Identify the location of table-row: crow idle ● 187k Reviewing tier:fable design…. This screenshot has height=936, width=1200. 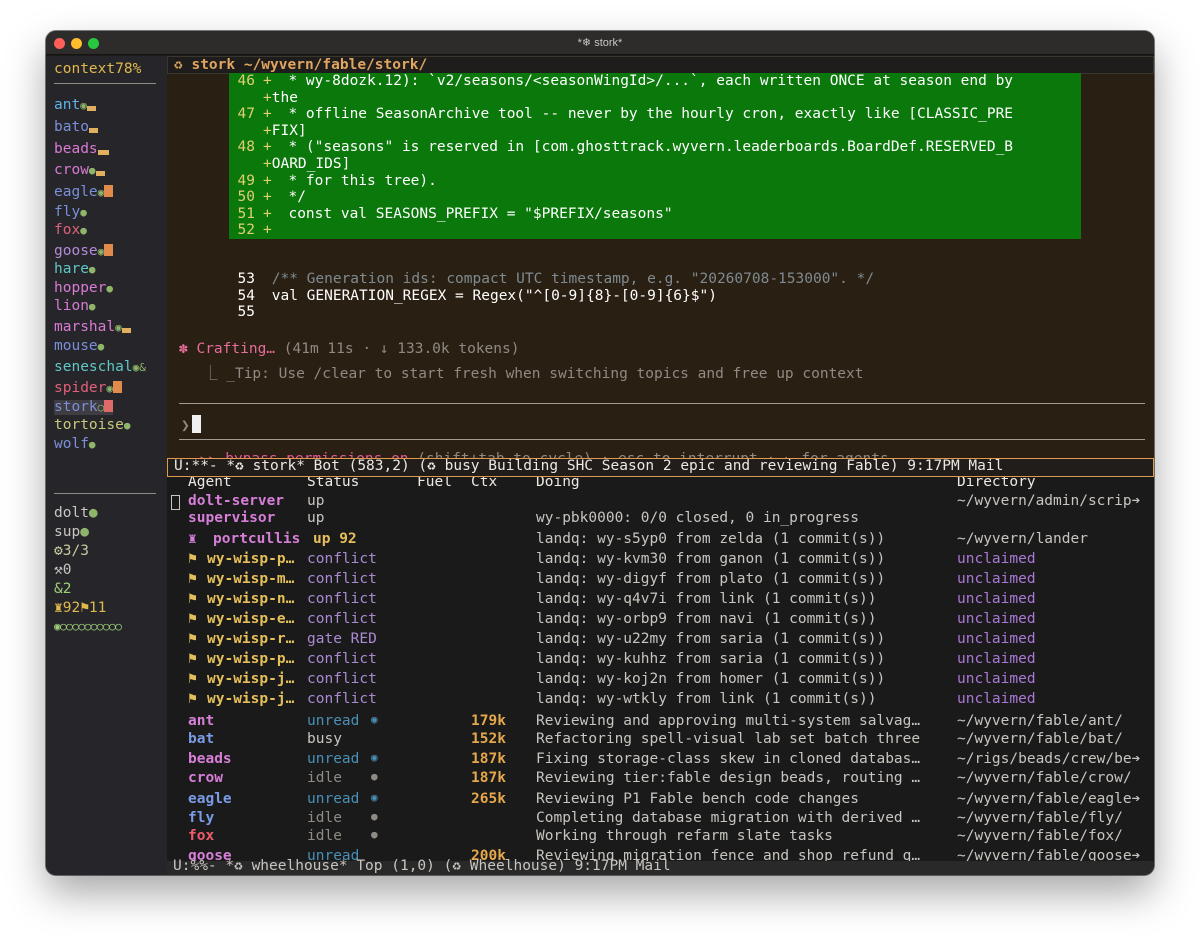
(660, 779).